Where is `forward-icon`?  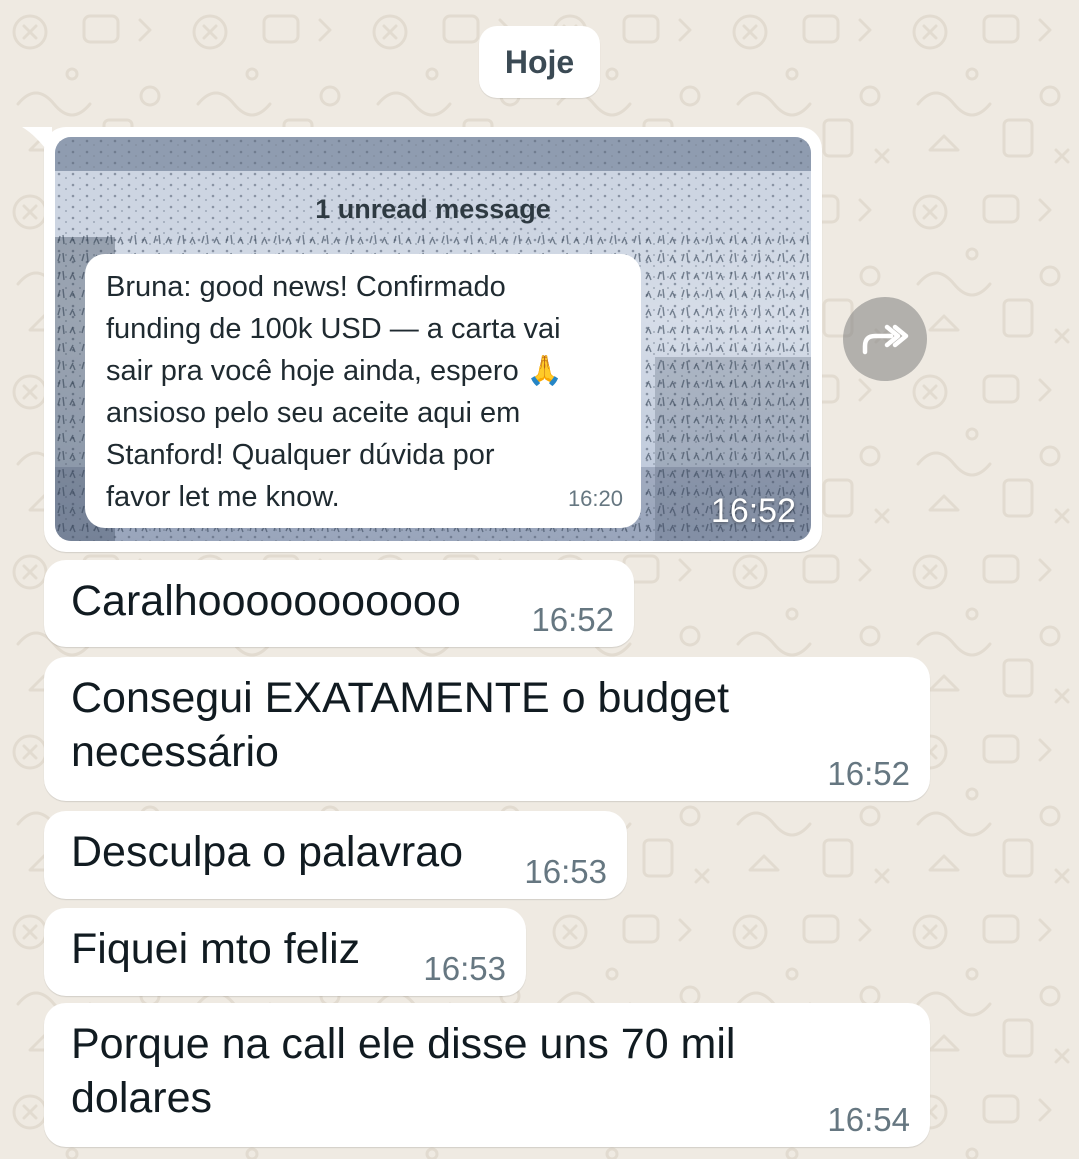 forward-icon is located at coordinates (885, 339).